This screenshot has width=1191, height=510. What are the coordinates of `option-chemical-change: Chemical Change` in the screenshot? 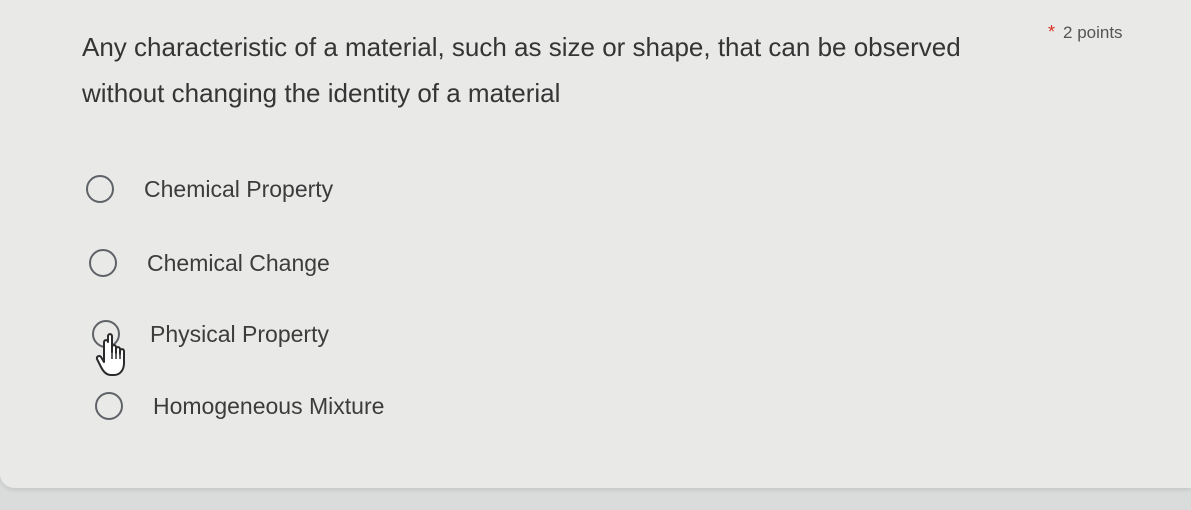 It's located at (209, 263).